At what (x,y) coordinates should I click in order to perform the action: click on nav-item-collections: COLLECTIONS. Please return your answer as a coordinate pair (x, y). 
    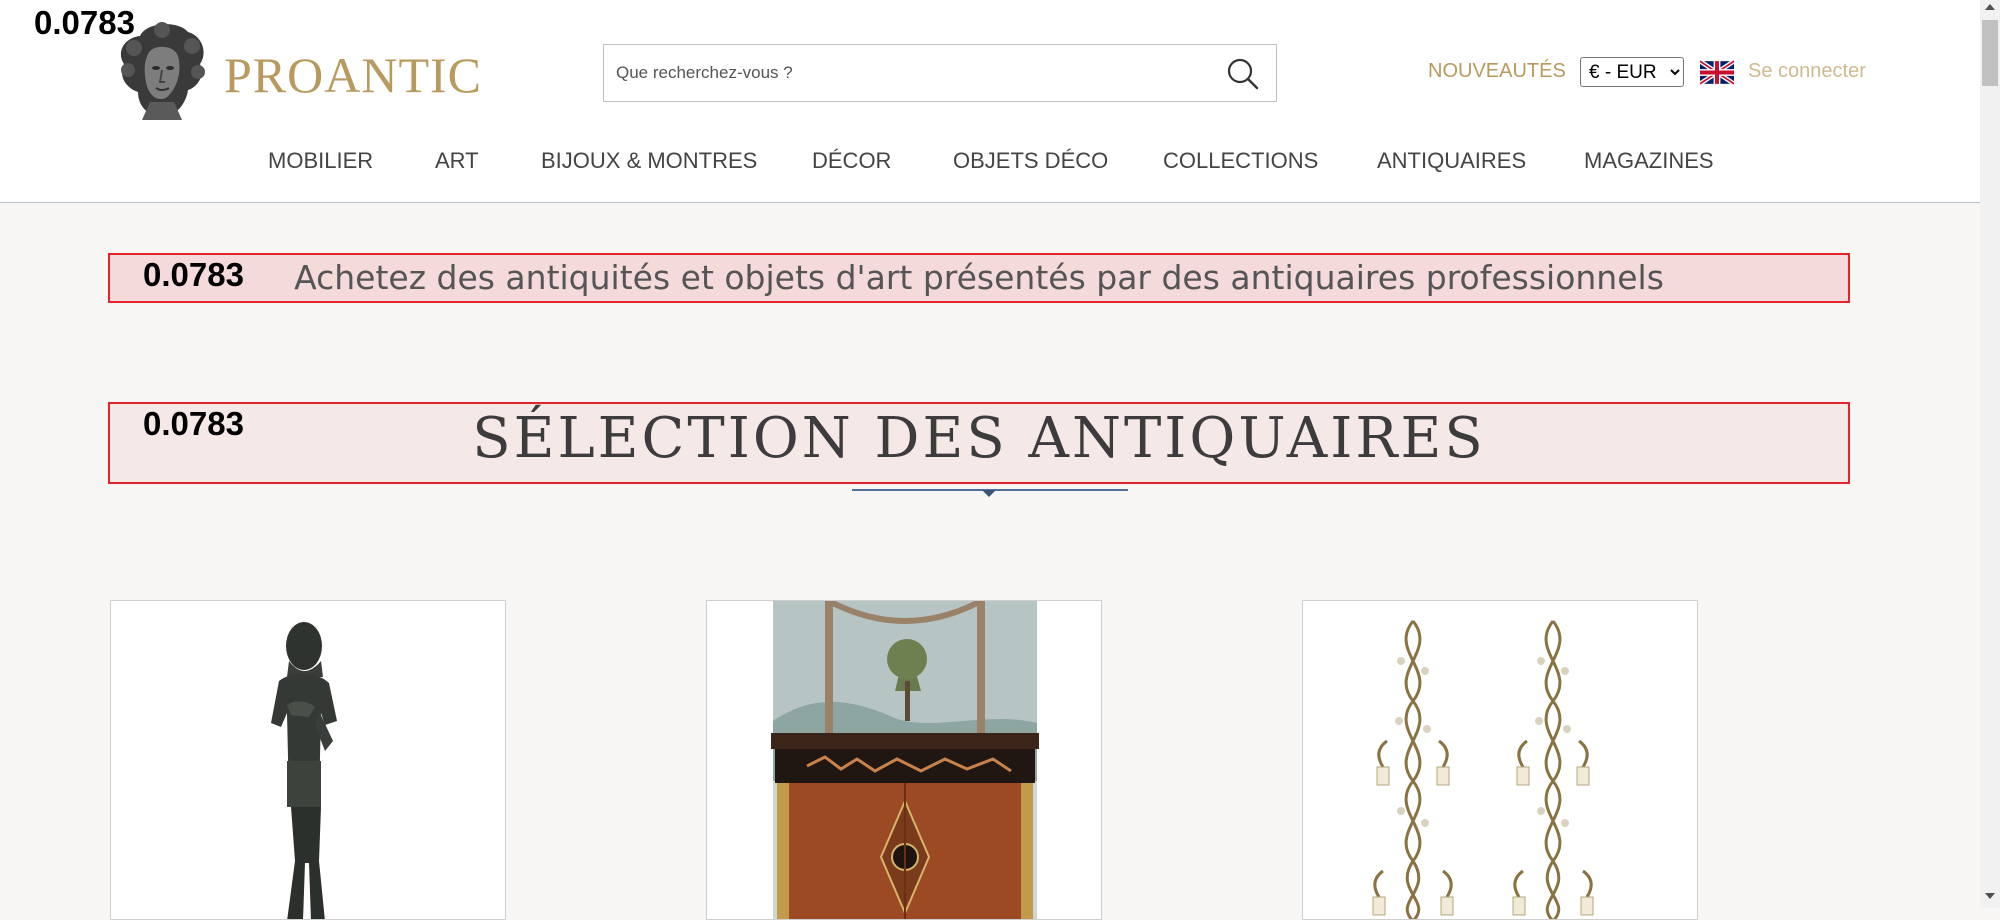
    Looking at the image, I should click on (1240, 161).